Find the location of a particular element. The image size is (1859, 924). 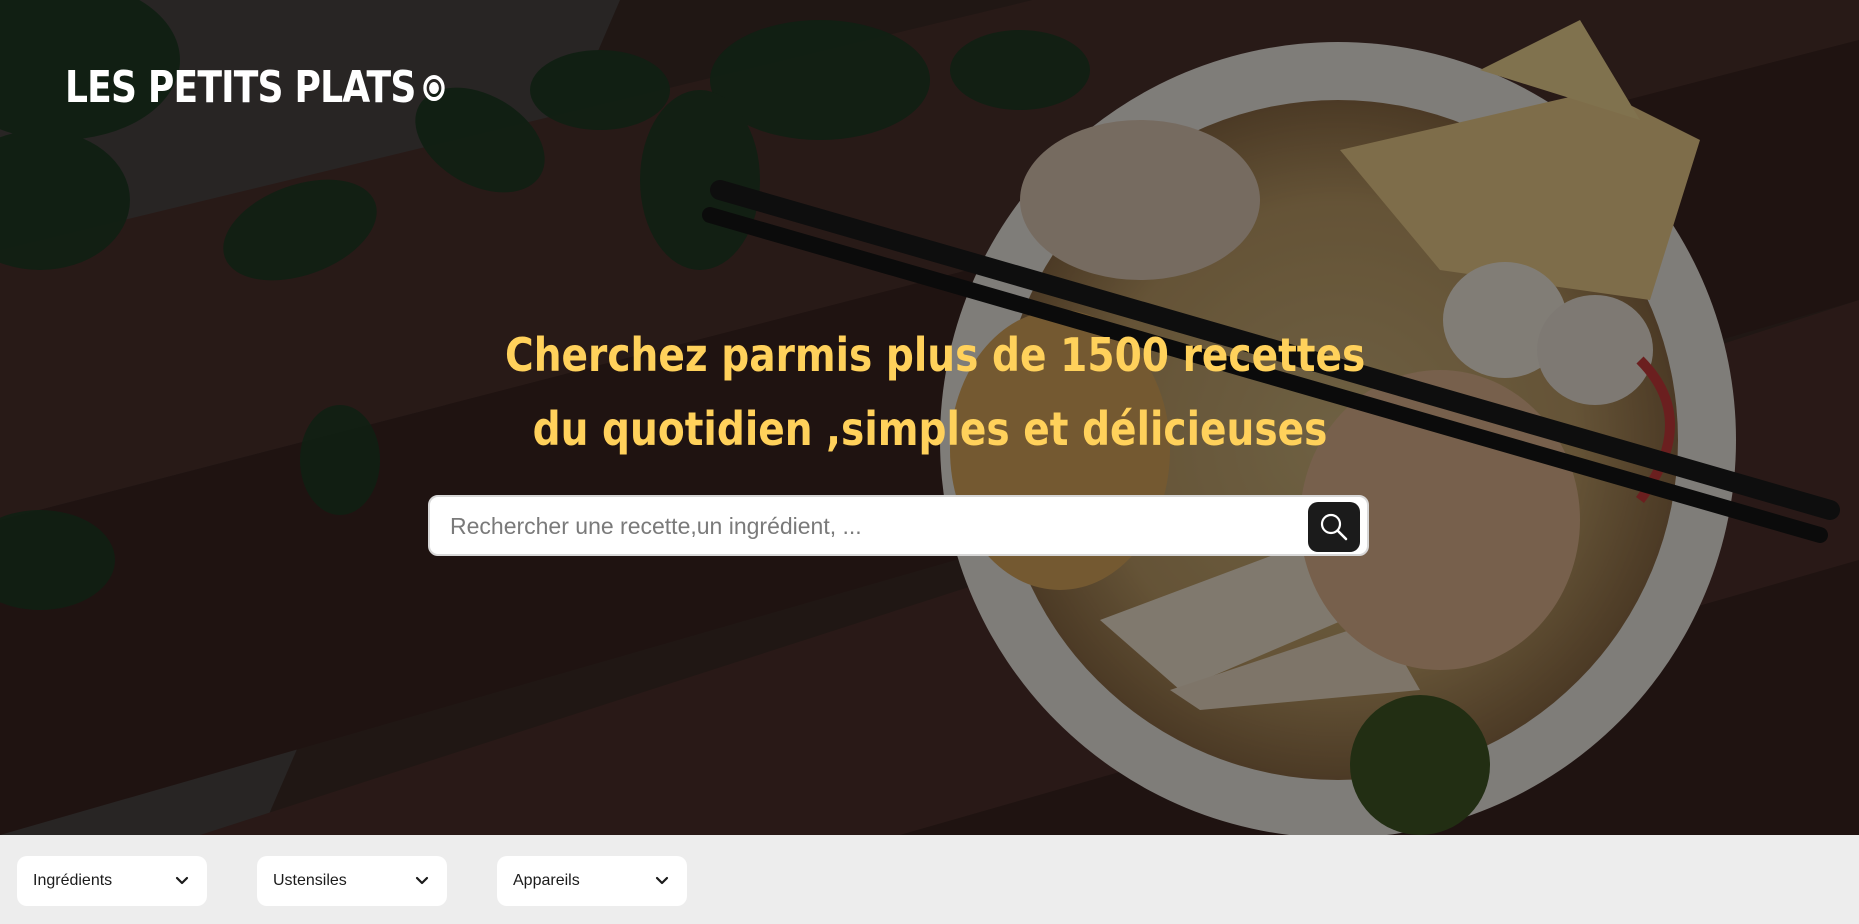

search-icon is located at coordinates (1334, 527).